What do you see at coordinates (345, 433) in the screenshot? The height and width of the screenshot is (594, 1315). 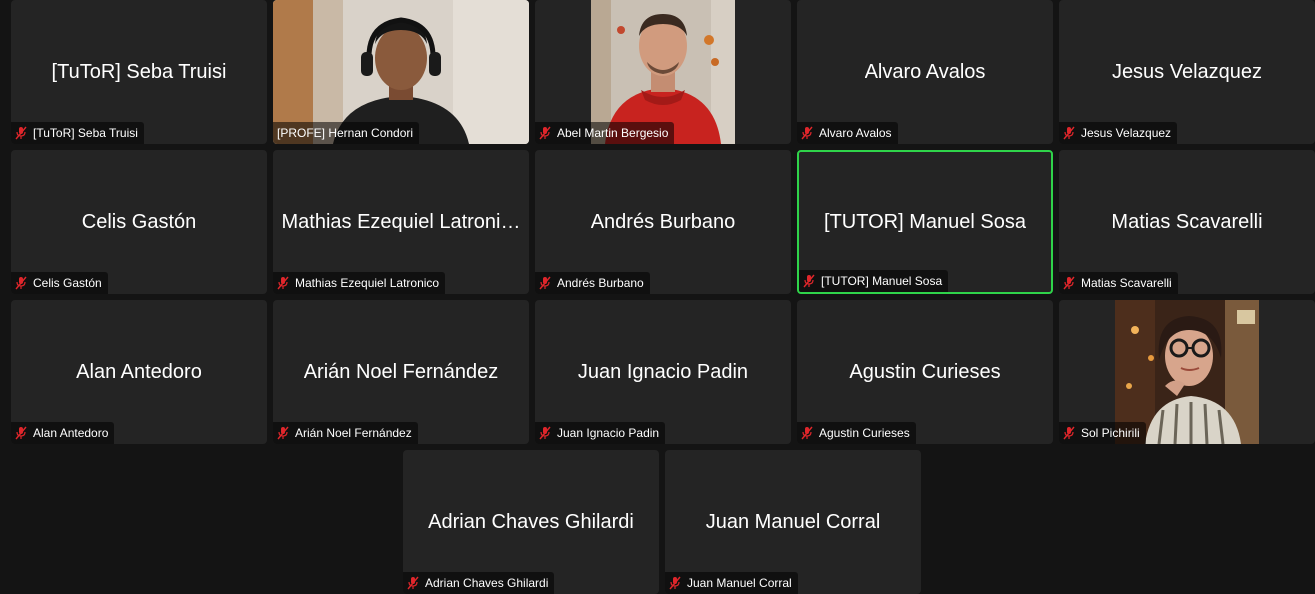 I see `participant-name-label: Arián Noel Fernández` at bounding box center [345, 433].